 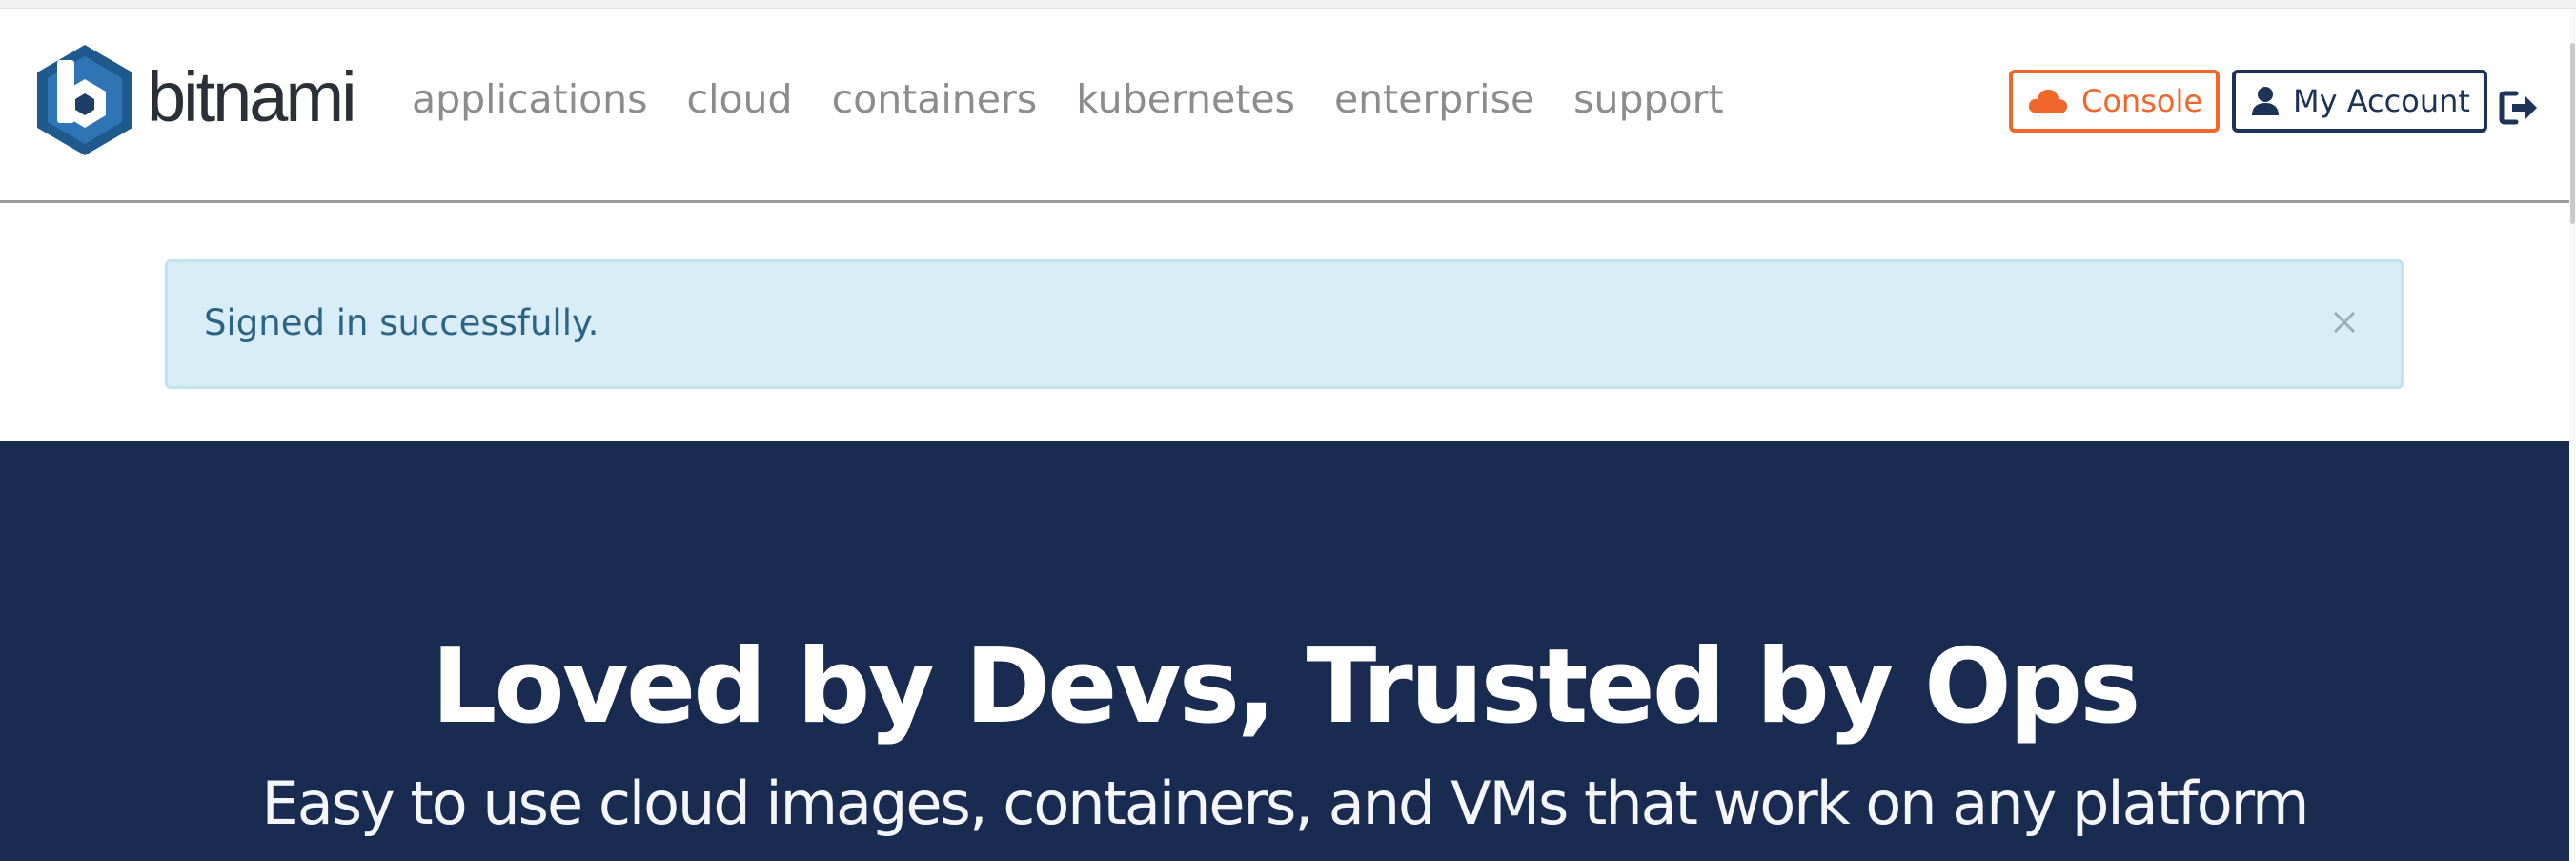 I want to click on nav-applications: applications, so click(x=530, y=100).